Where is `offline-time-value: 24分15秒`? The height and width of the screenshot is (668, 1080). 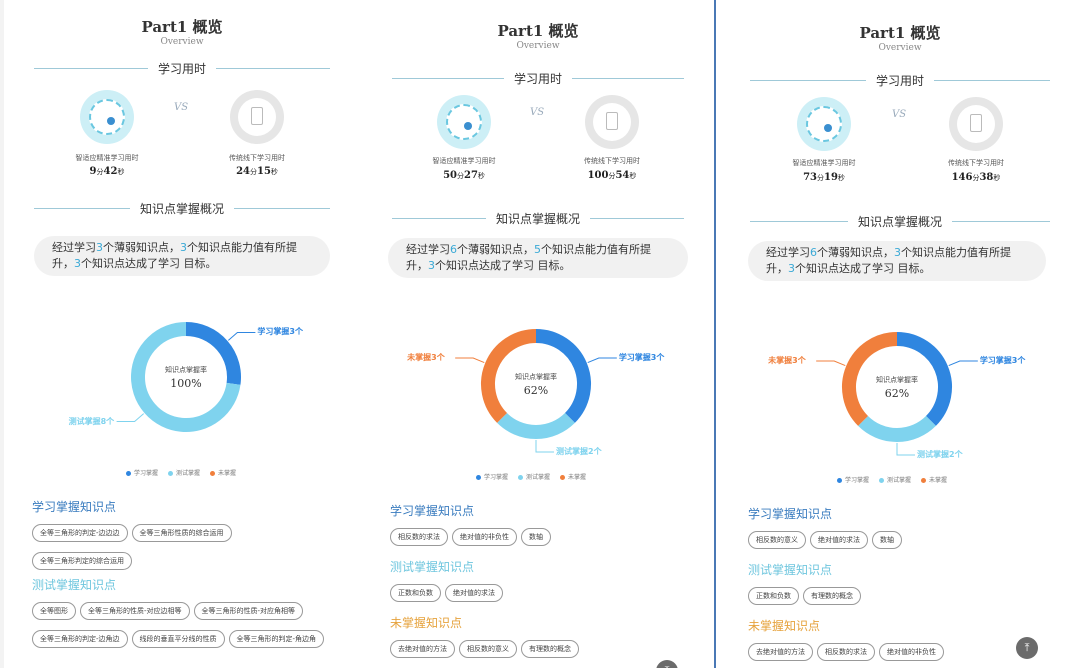
offline-time-value: 24分15秒 is located at coordinates (257, 171).